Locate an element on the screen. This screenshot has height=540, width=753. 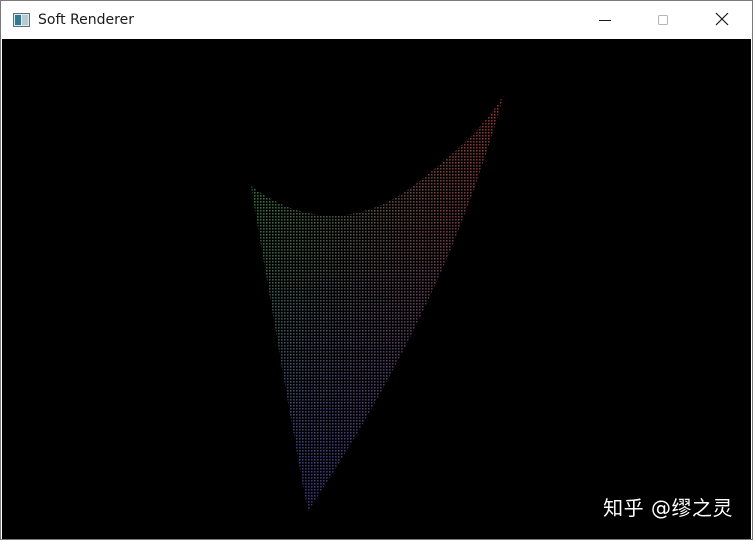
close-button is located at coordinates (722, 20).